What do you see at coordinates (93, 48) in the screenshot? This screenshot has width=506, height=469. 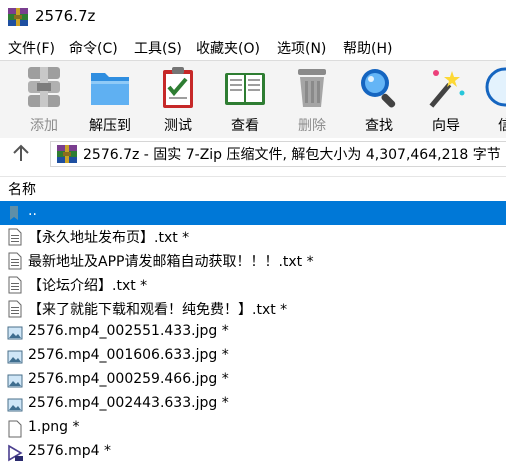 I see `menu-commands: 命令(C)` at bounding box center [93, 48].